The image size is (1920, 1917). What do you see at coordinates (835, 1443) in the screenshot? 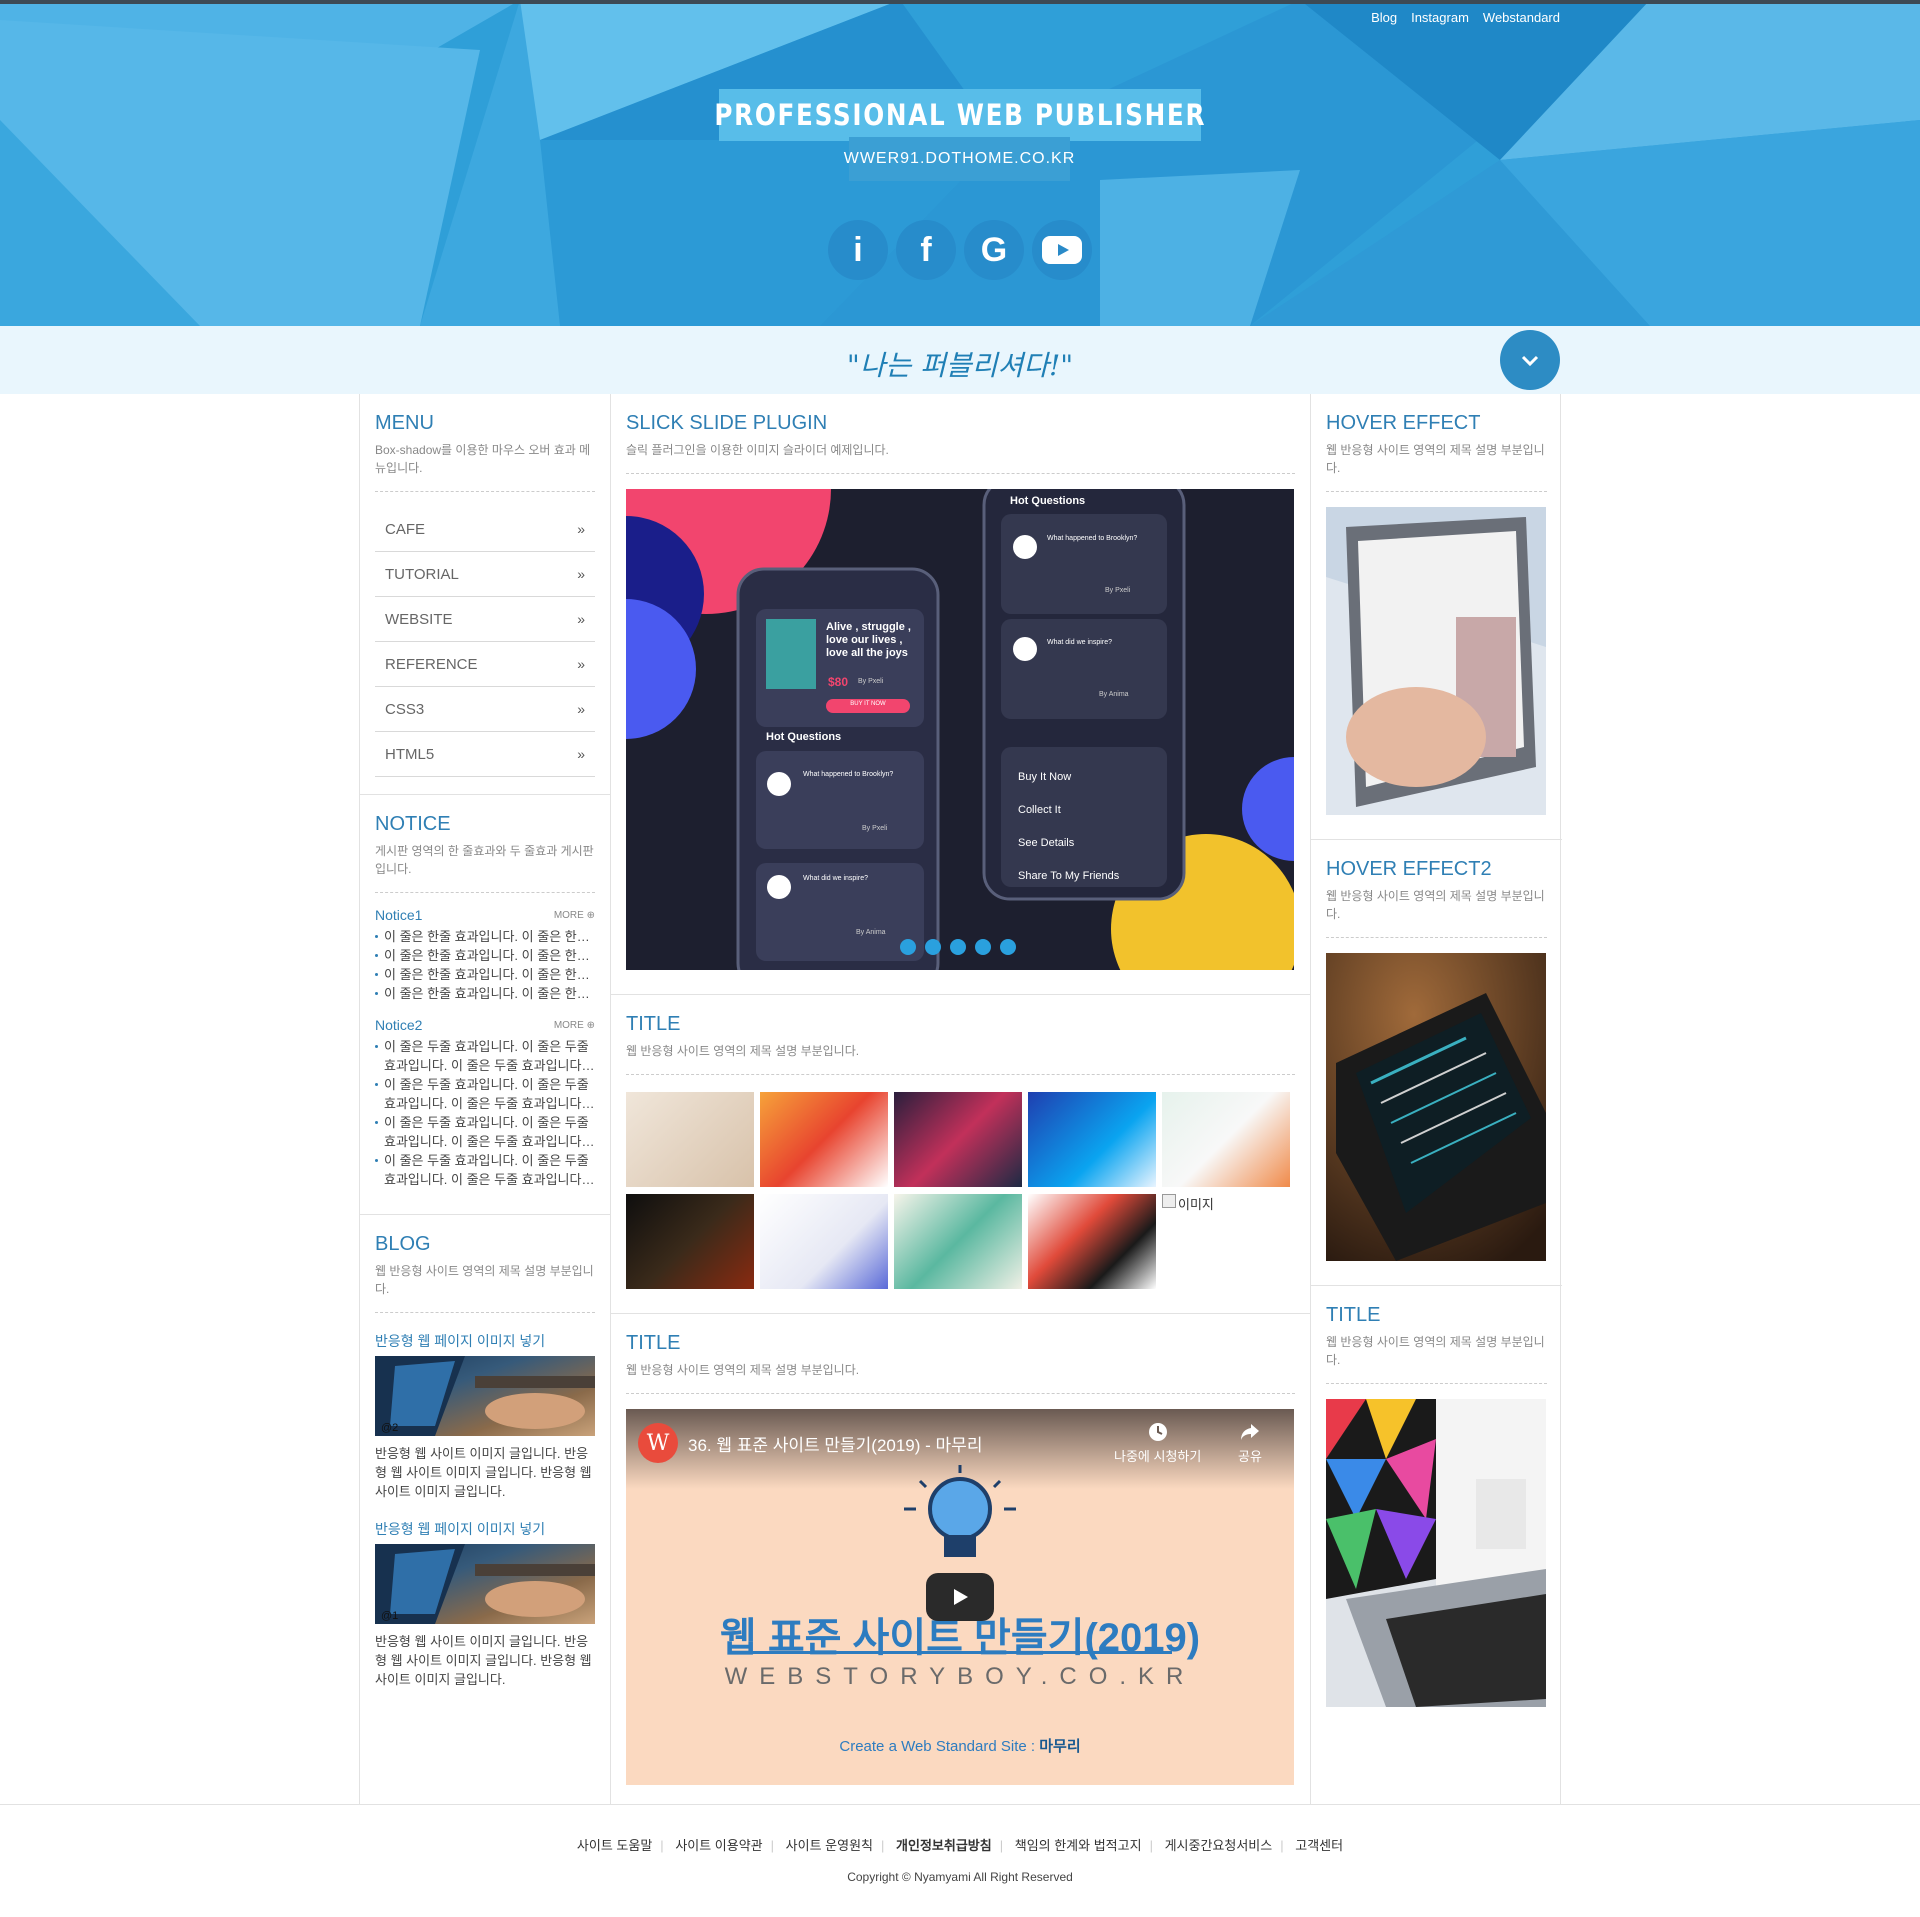
I see `video-title: 36. 웹 표준 사이트 만들기(2019) - 마무리` at bounding box center [835, 1443].